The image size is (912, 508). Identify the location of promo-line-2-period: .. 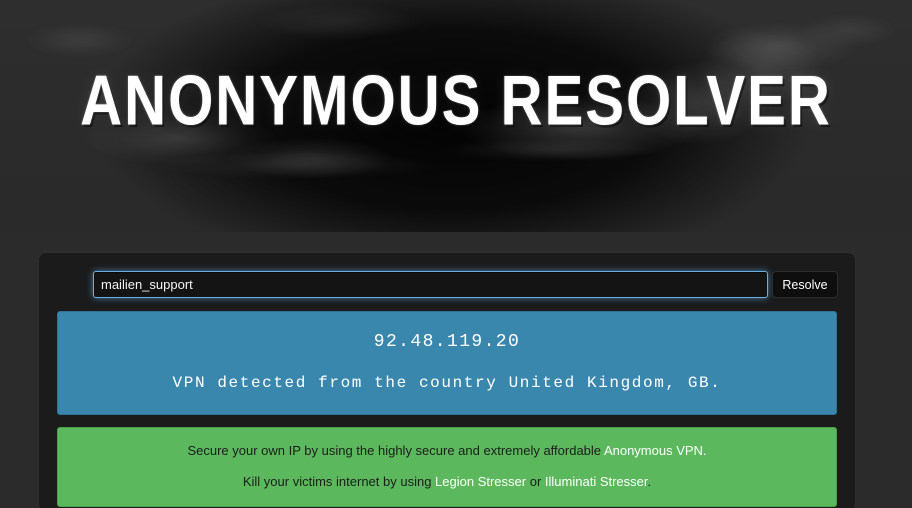
(649, 481).